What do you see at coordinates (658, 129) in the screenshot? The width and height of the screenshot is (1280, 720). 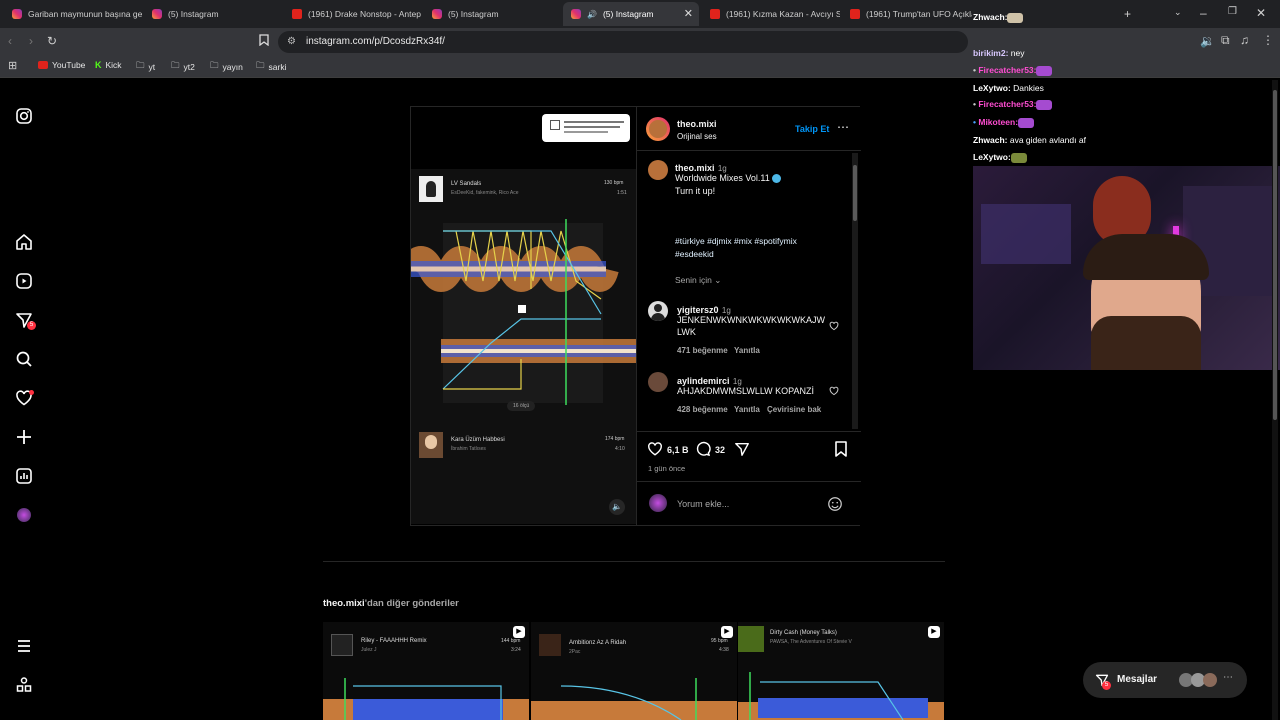 I see `author-avatar` at bounding box center [658, 129].